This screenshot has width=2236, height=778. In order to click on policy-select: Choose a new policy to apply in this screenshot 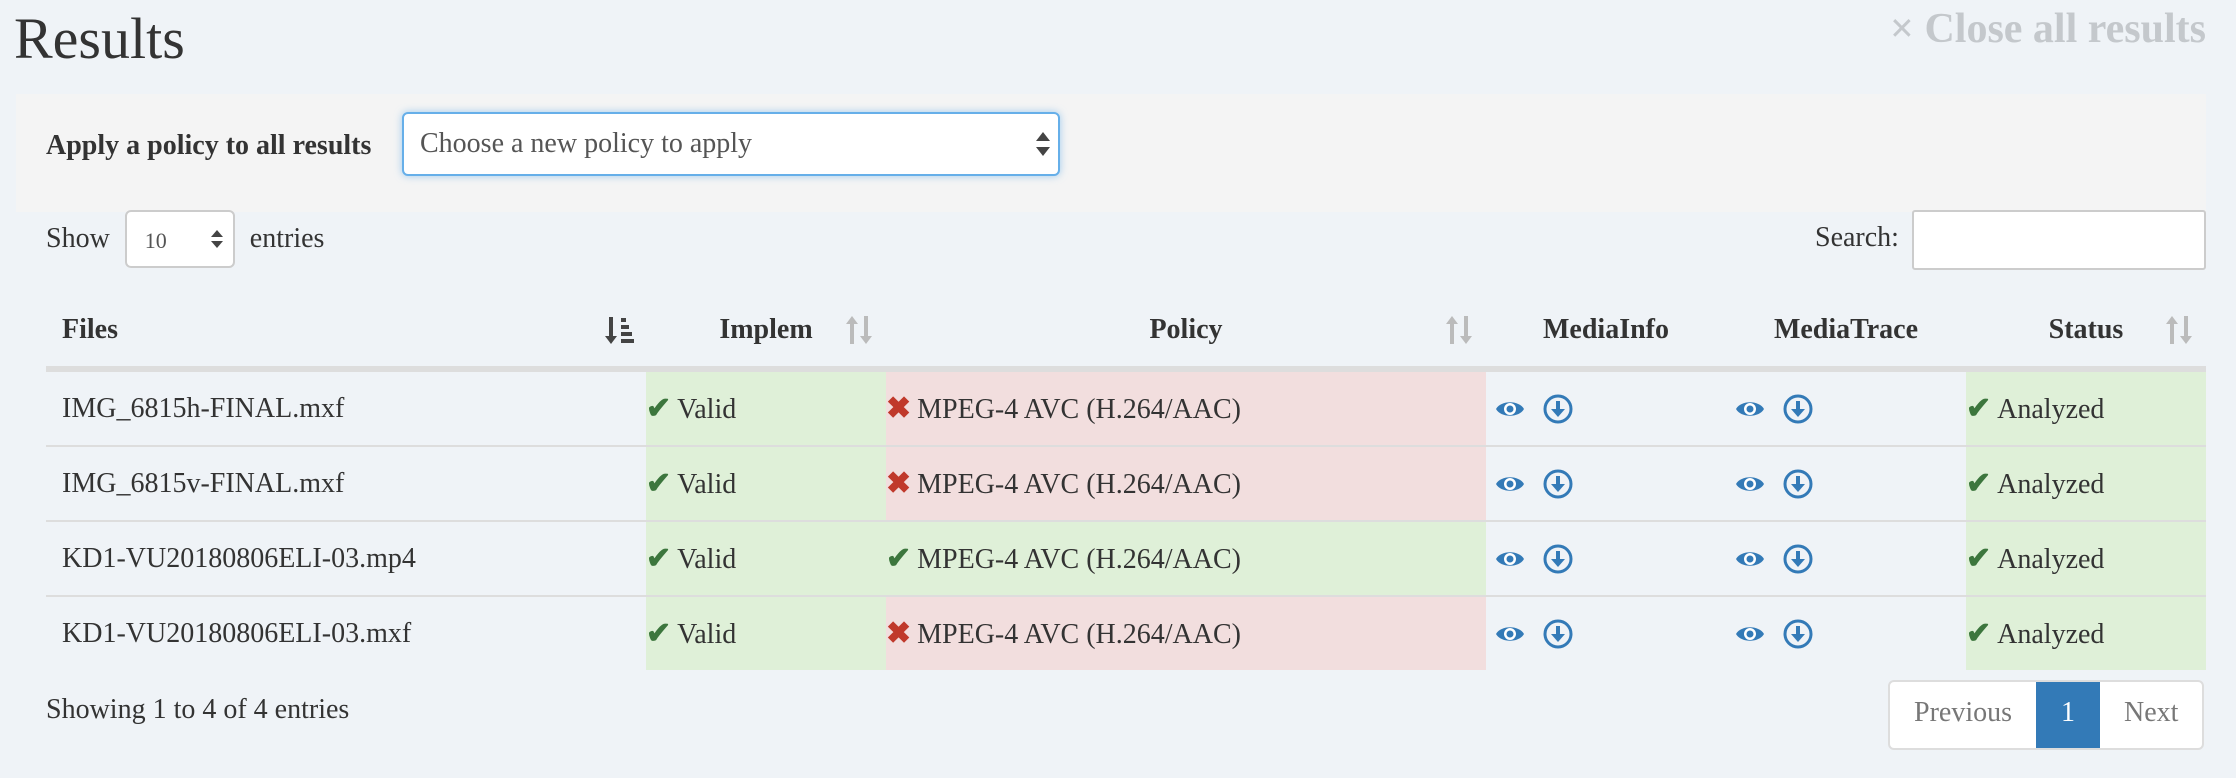, I will do `click(731, 144)`.